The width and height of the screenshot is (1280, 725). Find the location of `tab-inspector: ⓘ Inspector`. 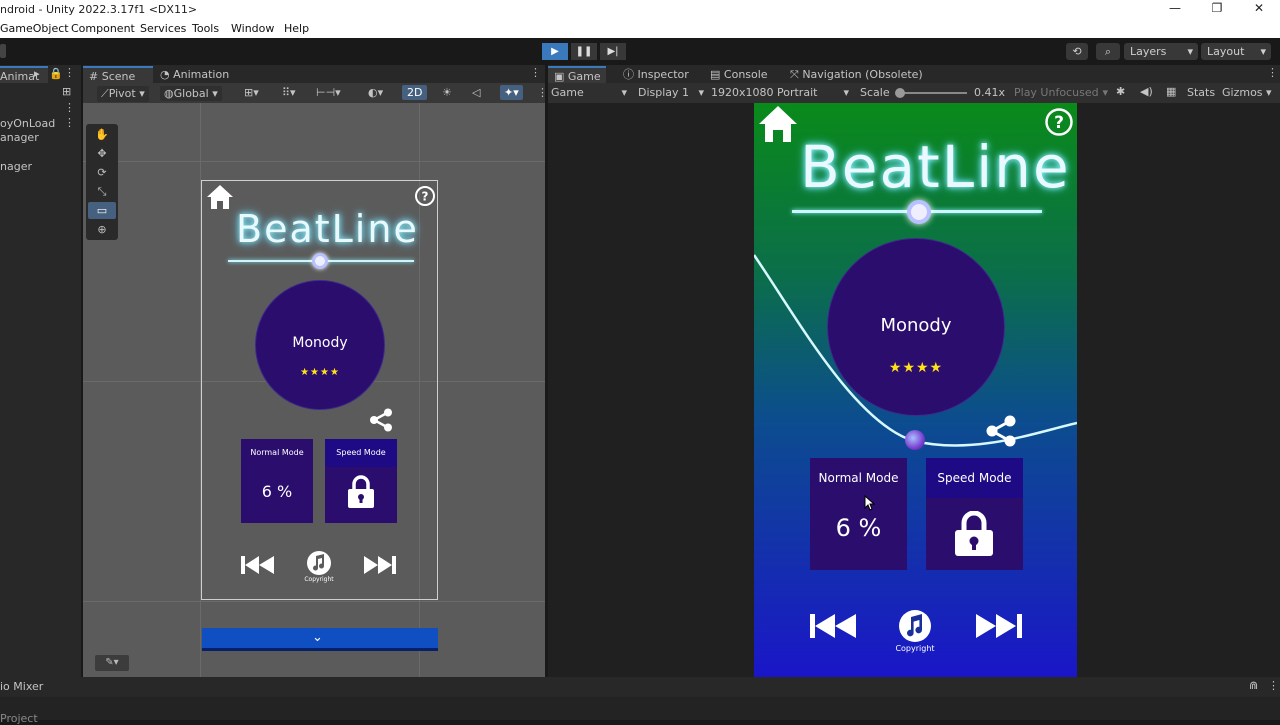

tab-inspector: ⓘ Inspector is located at coordinates (663, 74).